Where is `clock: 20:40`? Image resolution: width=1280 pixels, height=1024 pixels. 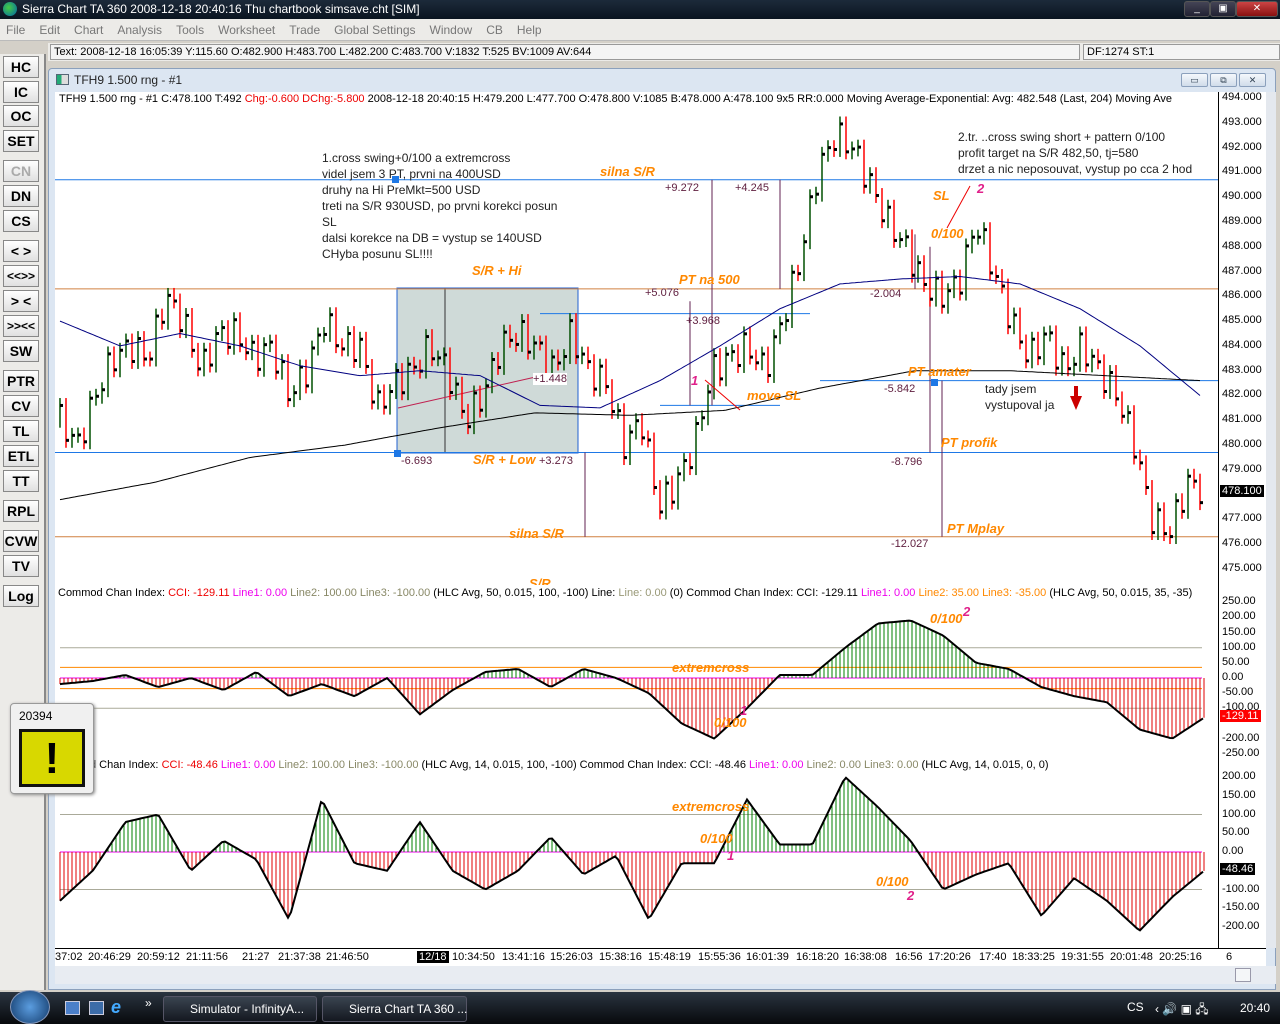 clock: 20:40 is located at coordinates (1255, 1008).